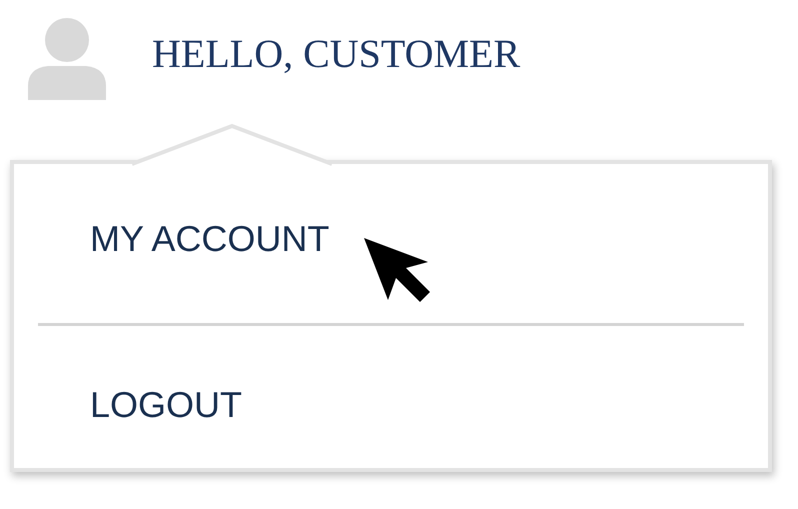  What do you see at coordinates (336, 53) in the screenshot?
I see `greeting-heading: HELLO, CUSTOMER` at bounding box center [336, 53].